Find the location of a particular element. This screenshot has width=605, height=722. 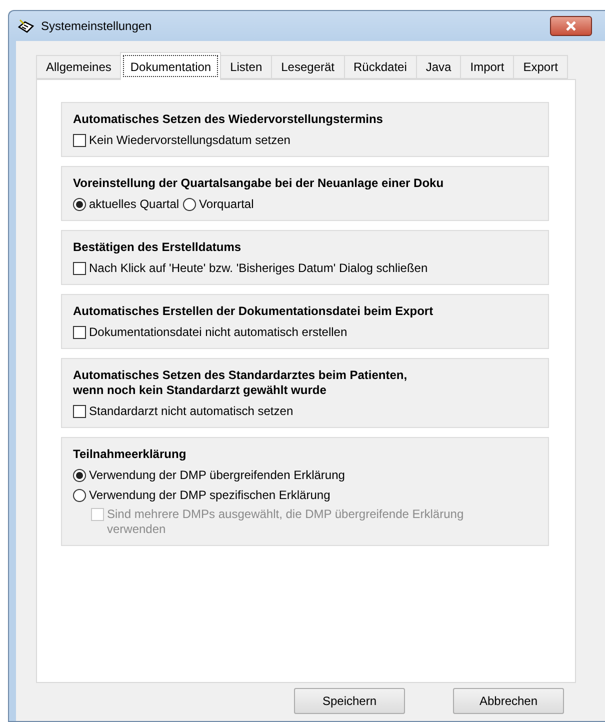

group-title: Voreinstellung der Quartalsangabe bei der Neuanlage einer Doku is located at coordinates (259, 183).